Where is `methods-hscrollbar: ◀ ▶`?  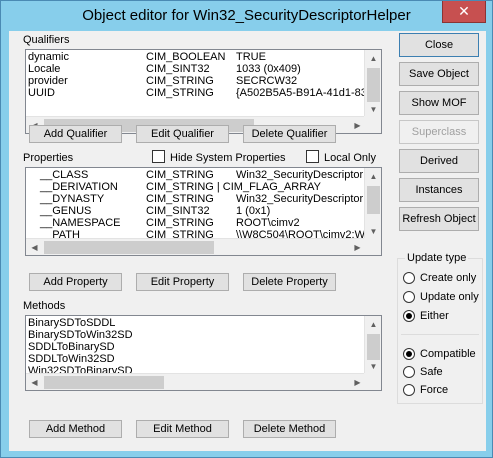
methods-hscrollbar: ◀ ▶ is located at coordinates (196, 381).